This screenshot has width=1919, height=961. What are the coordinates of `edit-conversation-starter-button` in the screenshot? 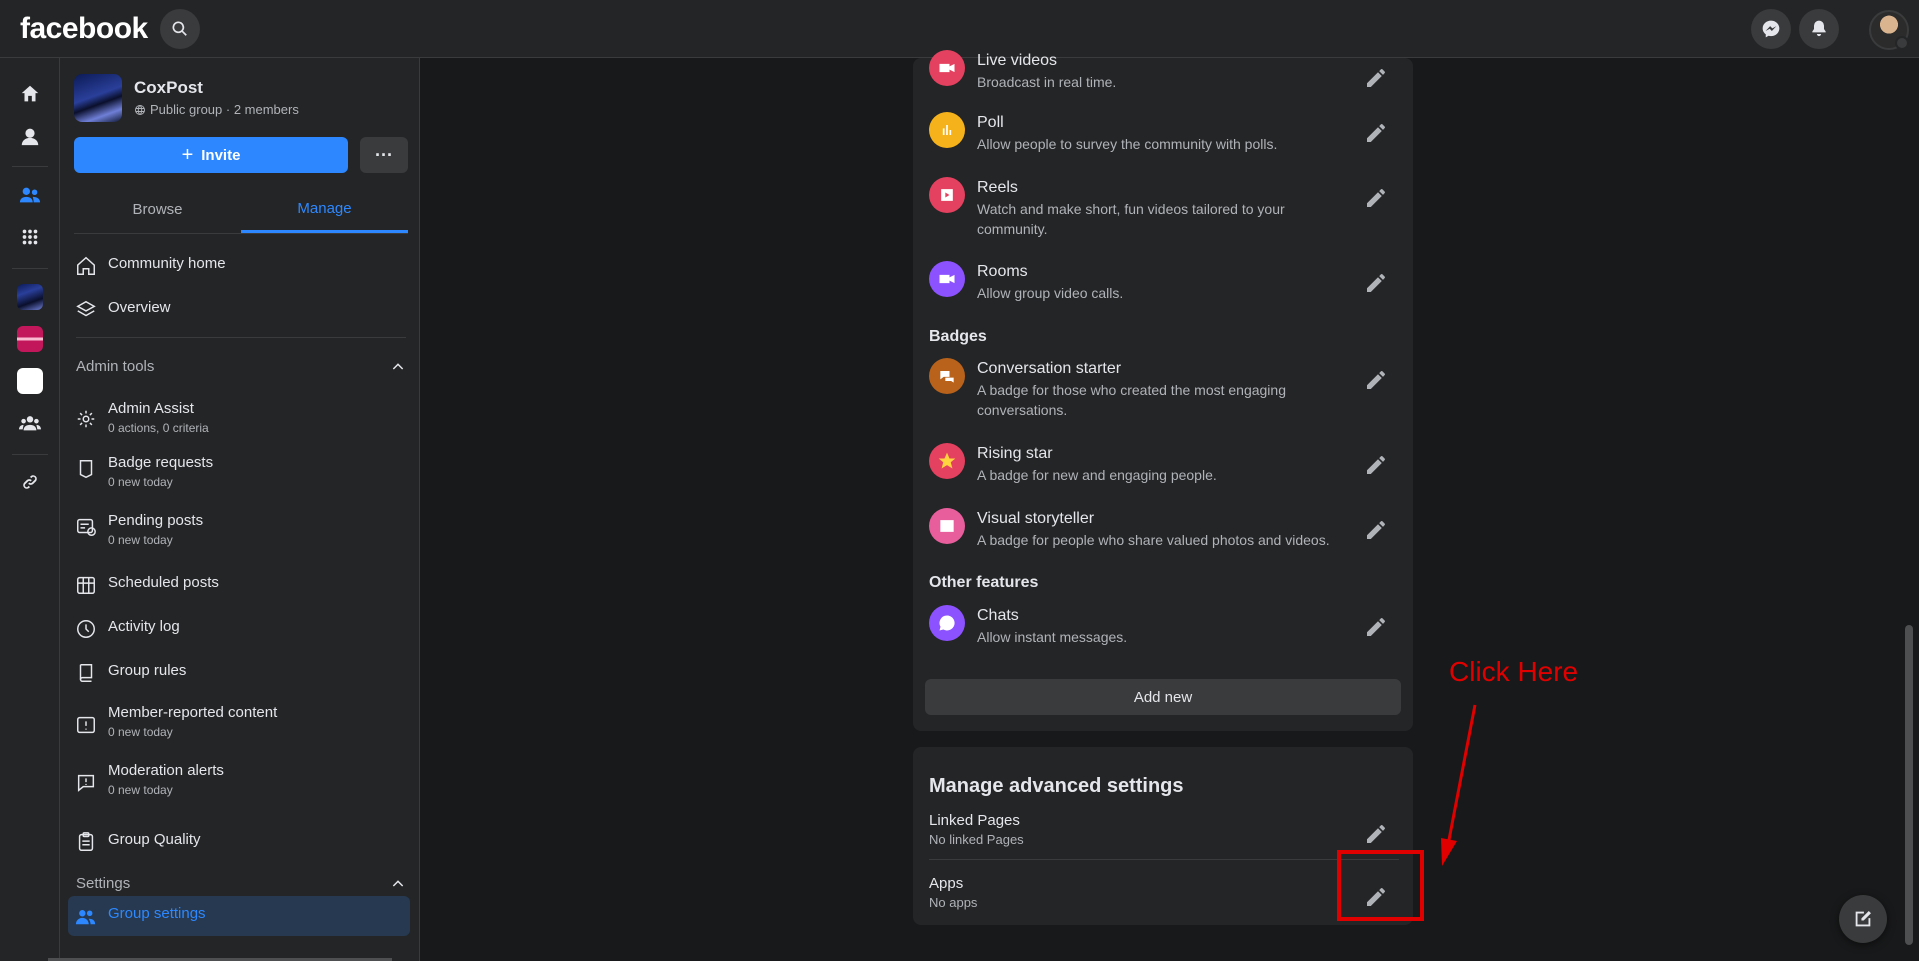 It's located at (1376, 380).